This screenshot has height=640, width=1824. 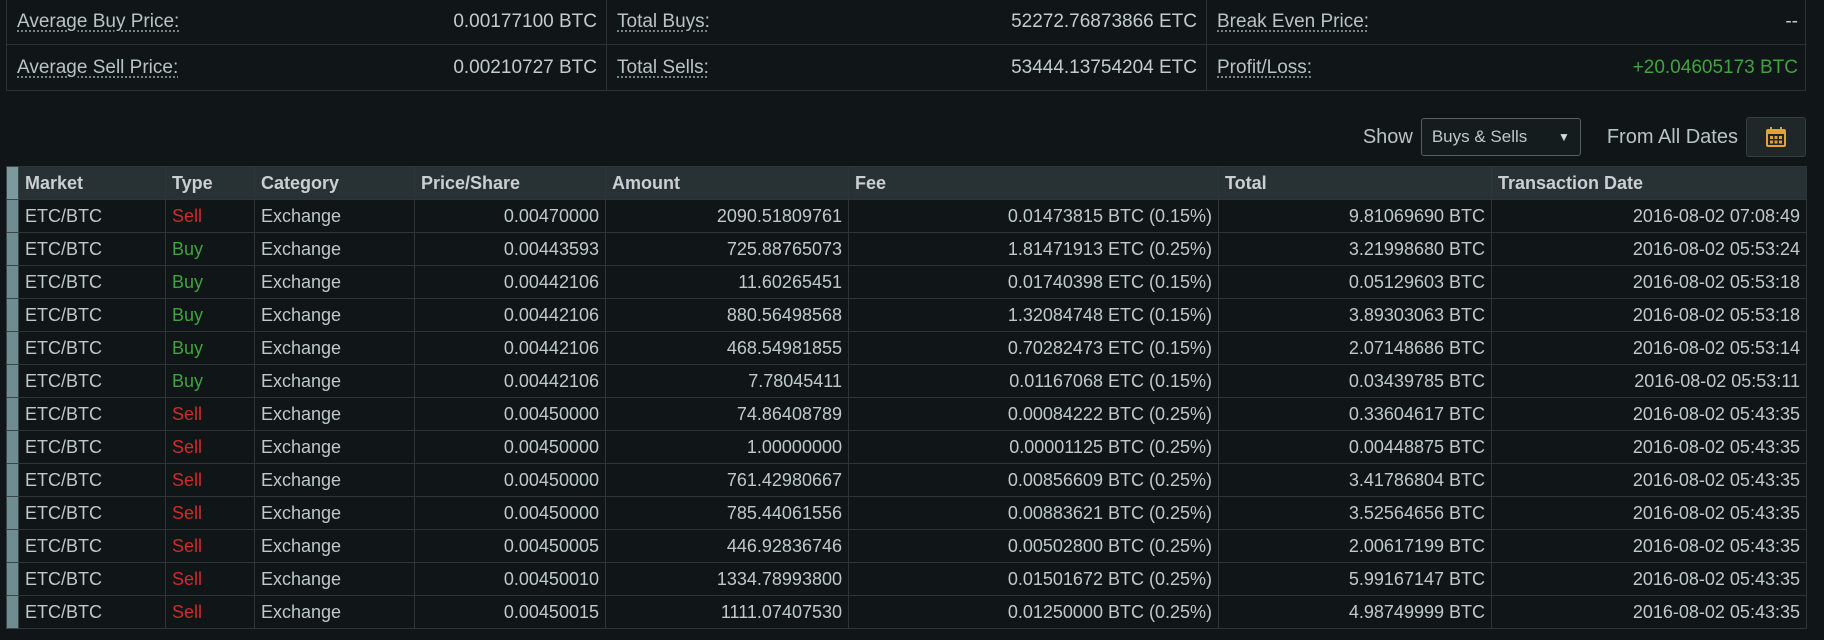 What do you see at coordinates (1649, 249) in the screenshot?
I see `cell-date: 2016-08-02 05:53:24` at bounding box center [1649, 249].